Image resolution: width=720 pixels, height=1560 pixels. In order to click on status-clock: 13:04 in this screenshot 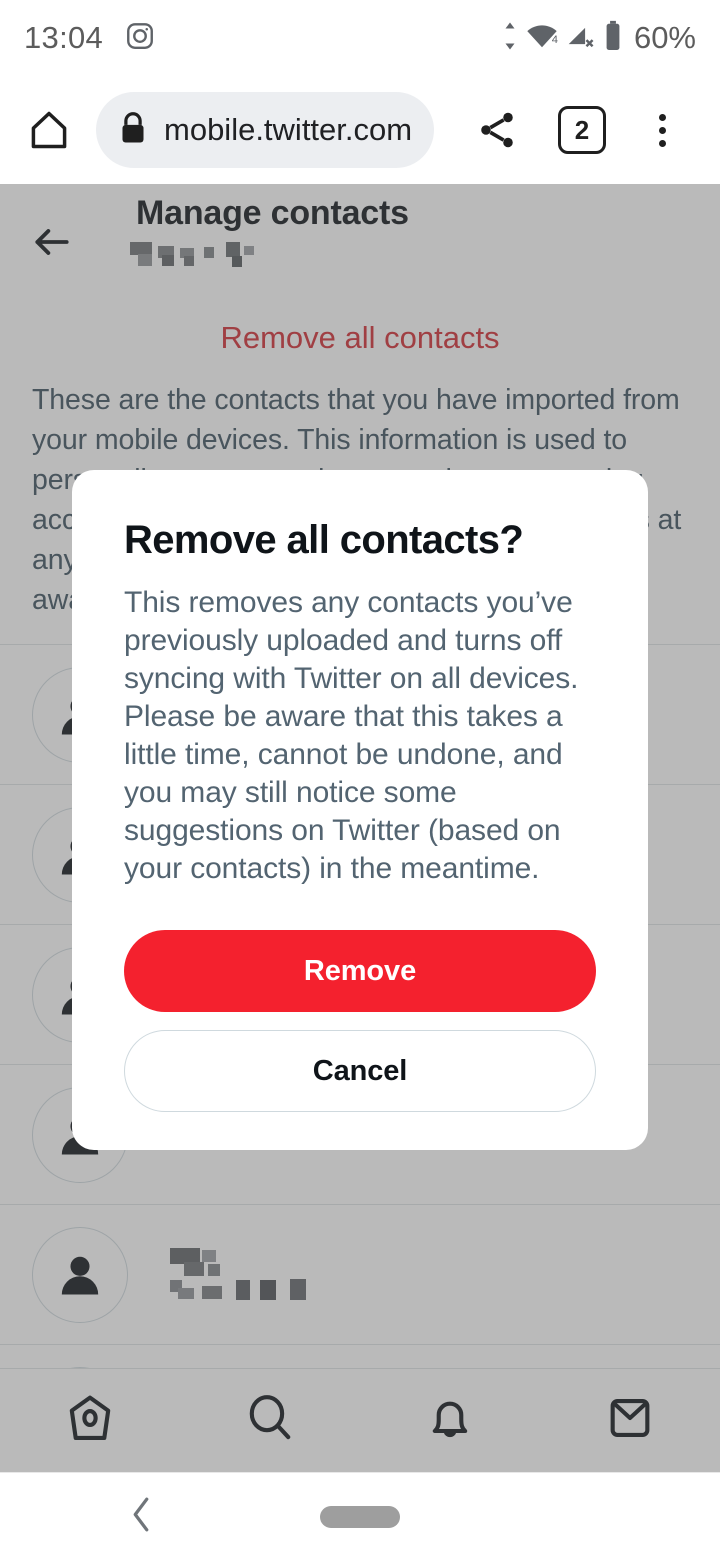, I will do `click(64, 37)`.